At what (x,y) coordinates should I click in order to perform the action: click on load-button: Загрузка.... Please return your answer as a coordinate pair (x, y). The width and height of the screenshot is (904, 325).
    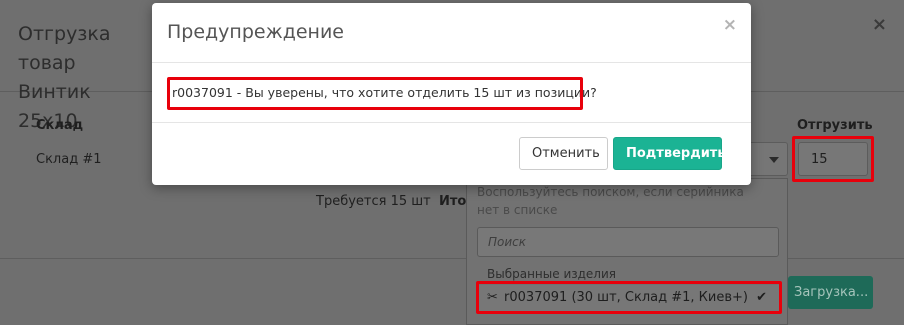
    Looking at the image, I should click on (830, 292).